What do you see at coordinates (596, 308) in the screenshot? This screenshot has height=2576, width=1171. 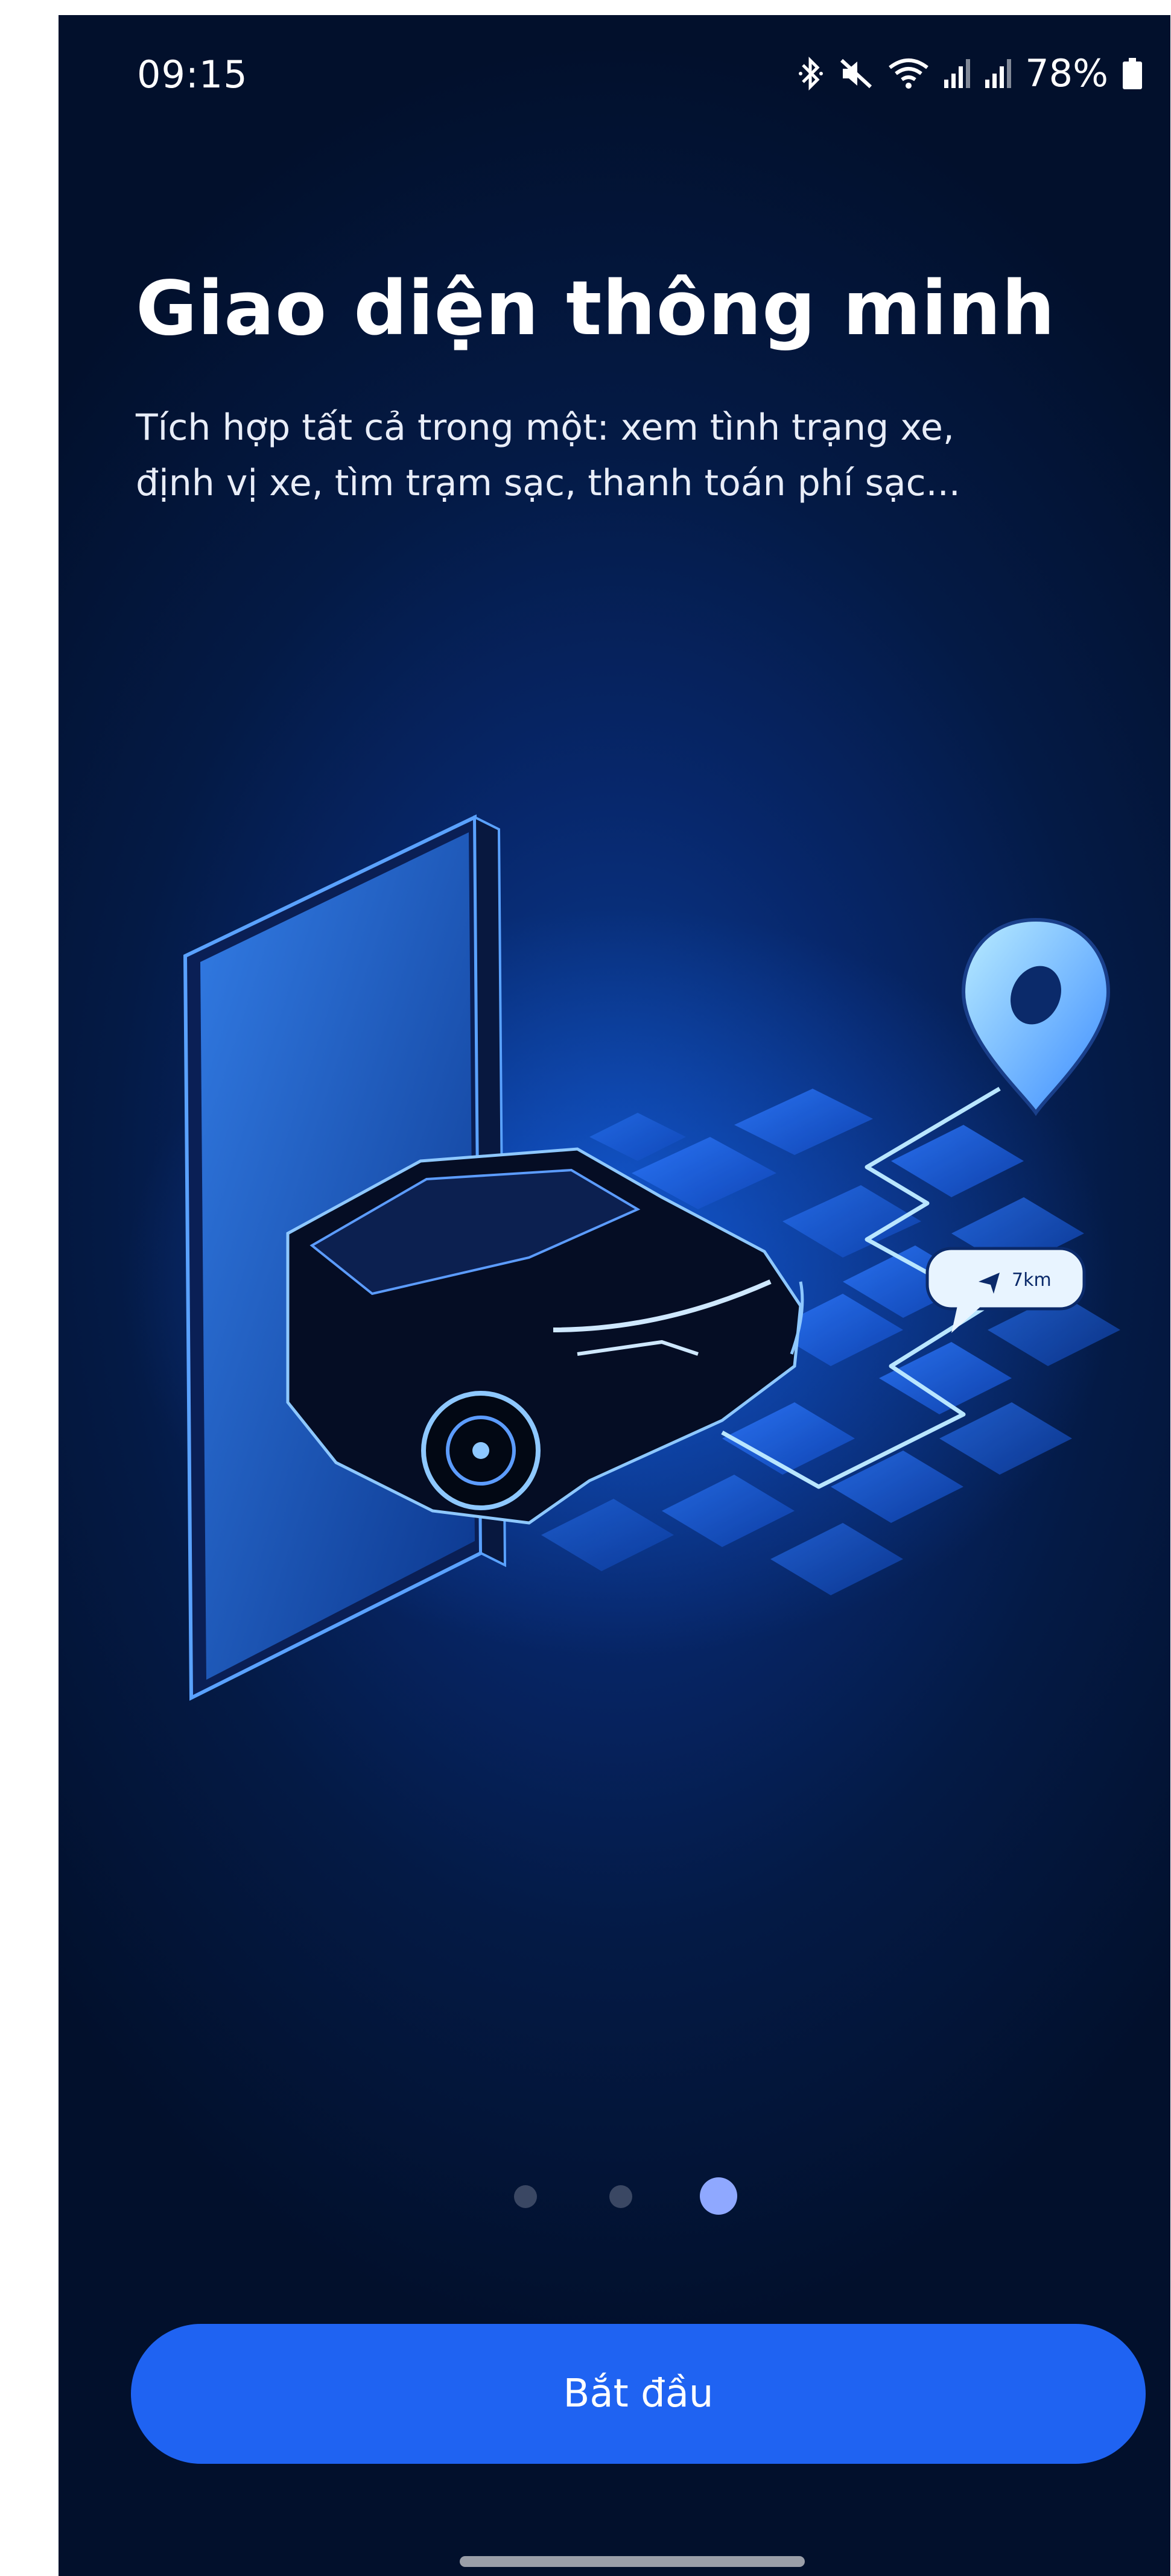 I see `page-title: Giao diện thông minh` at bounding box center [596, 308].